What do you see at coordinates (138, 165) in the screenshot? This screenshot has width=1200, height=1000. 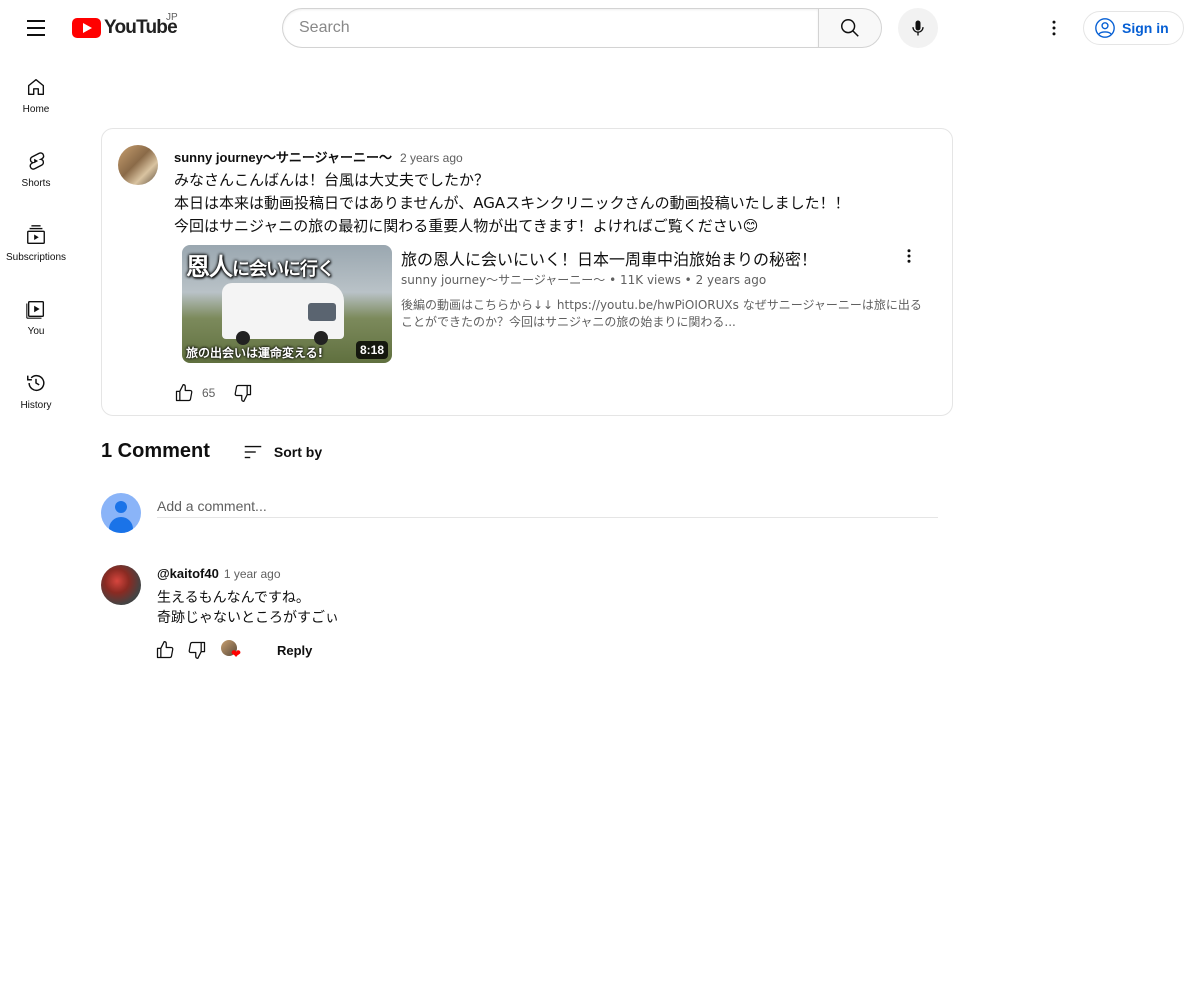 I see `channel-avatar` at bounding box center [138, 165].